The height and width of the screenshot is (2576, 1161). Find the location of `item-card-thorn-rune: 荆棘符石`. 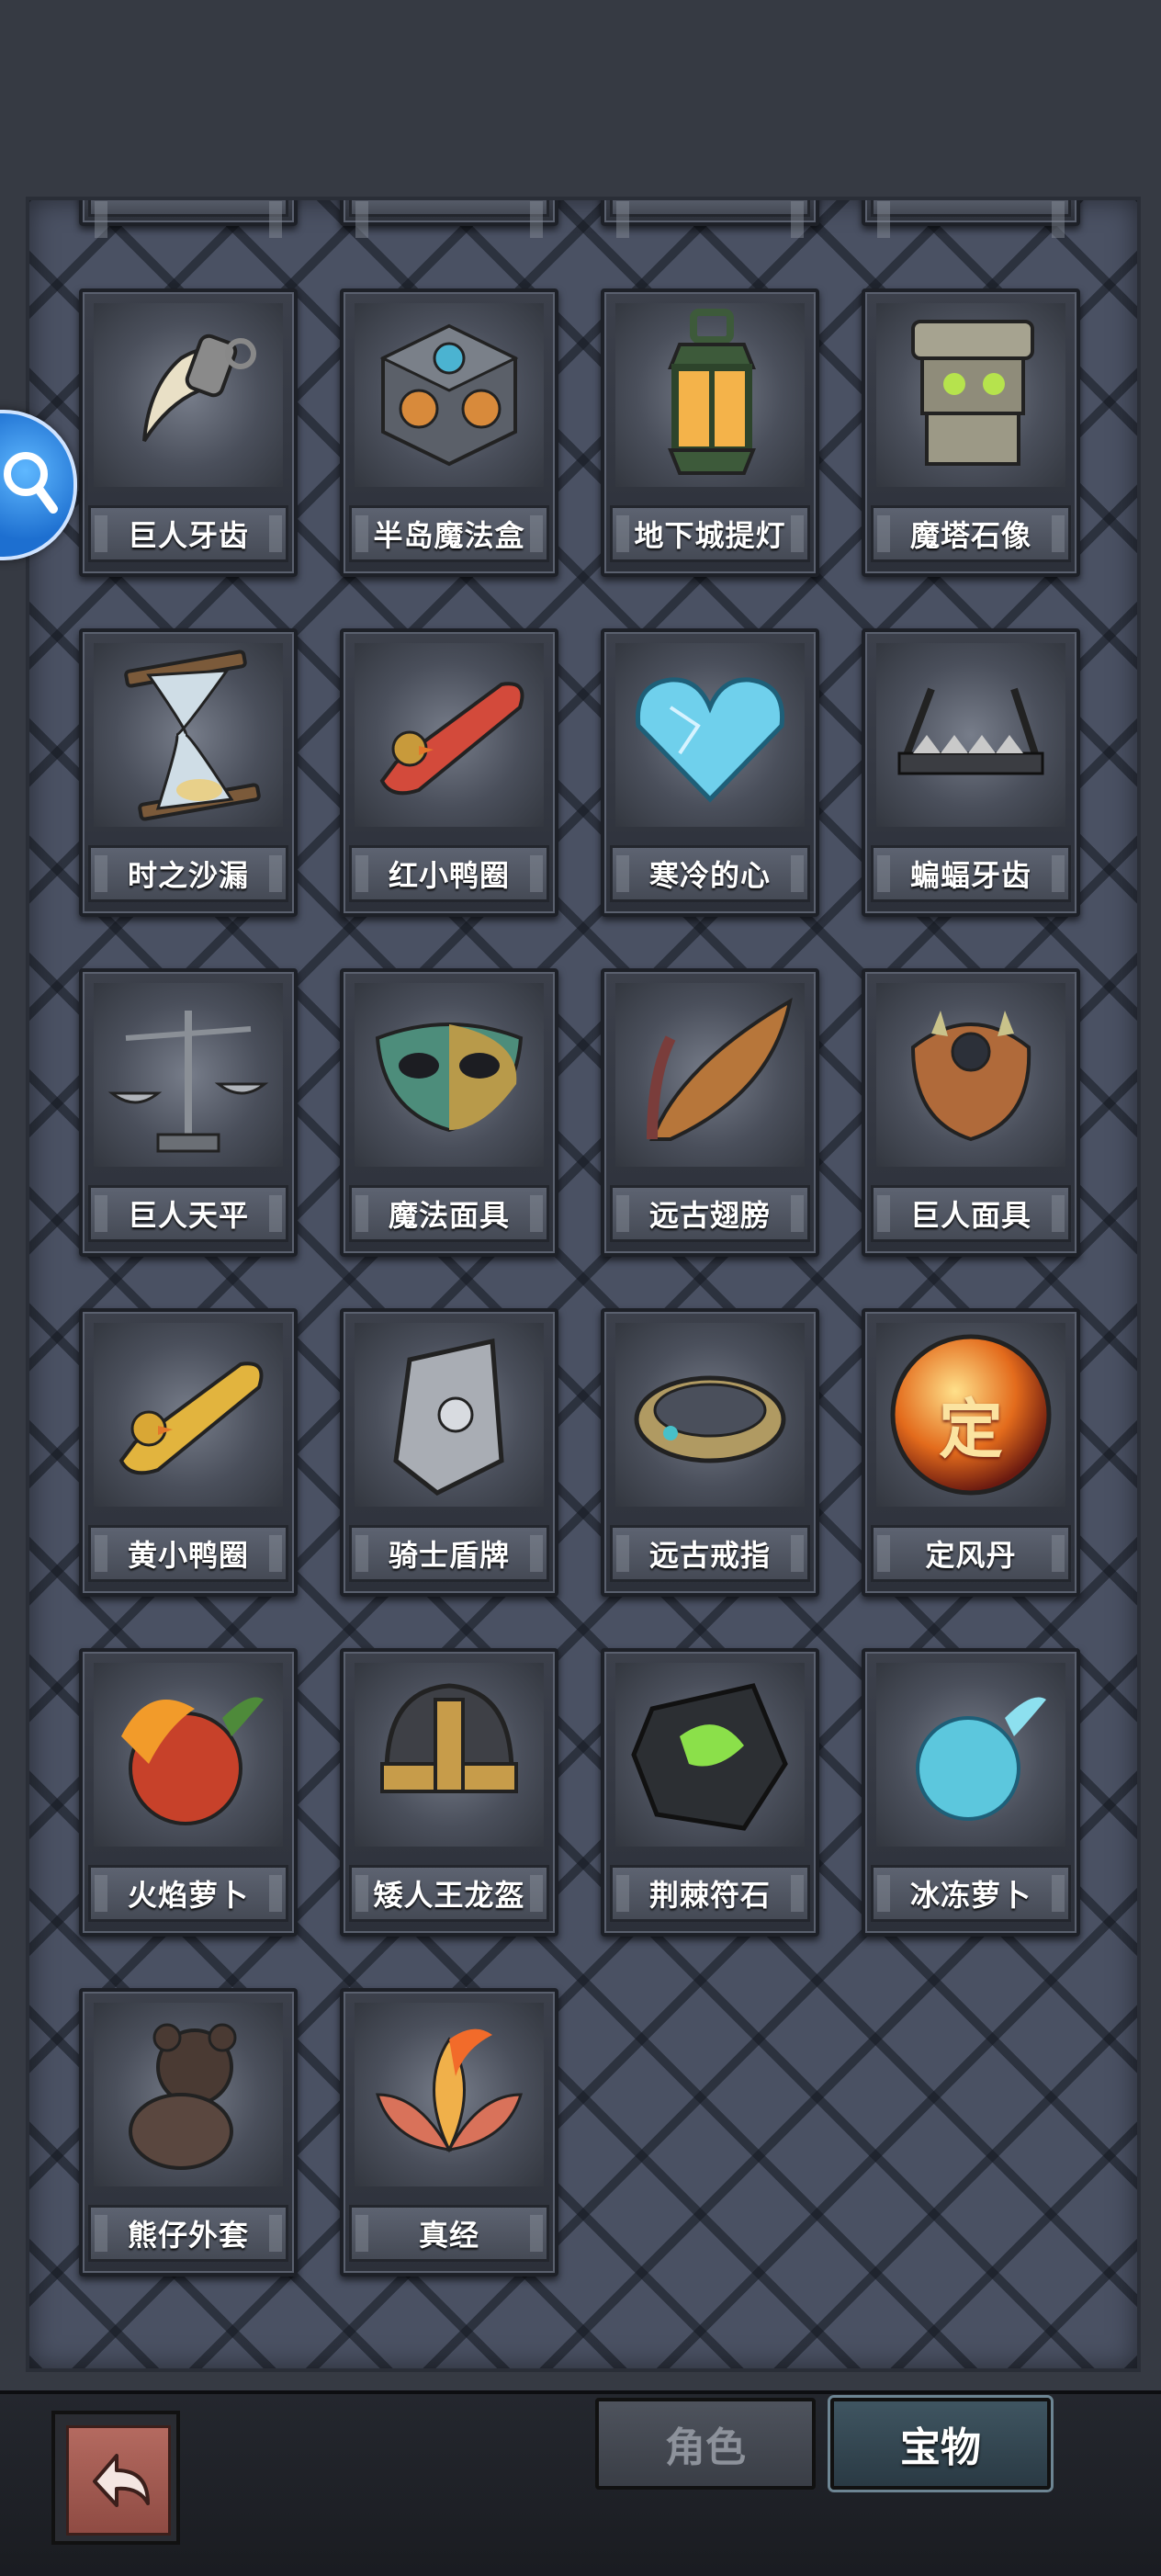

item-card-thorn-rune: 荆棘符石 is located at coordinates (710, 1792).